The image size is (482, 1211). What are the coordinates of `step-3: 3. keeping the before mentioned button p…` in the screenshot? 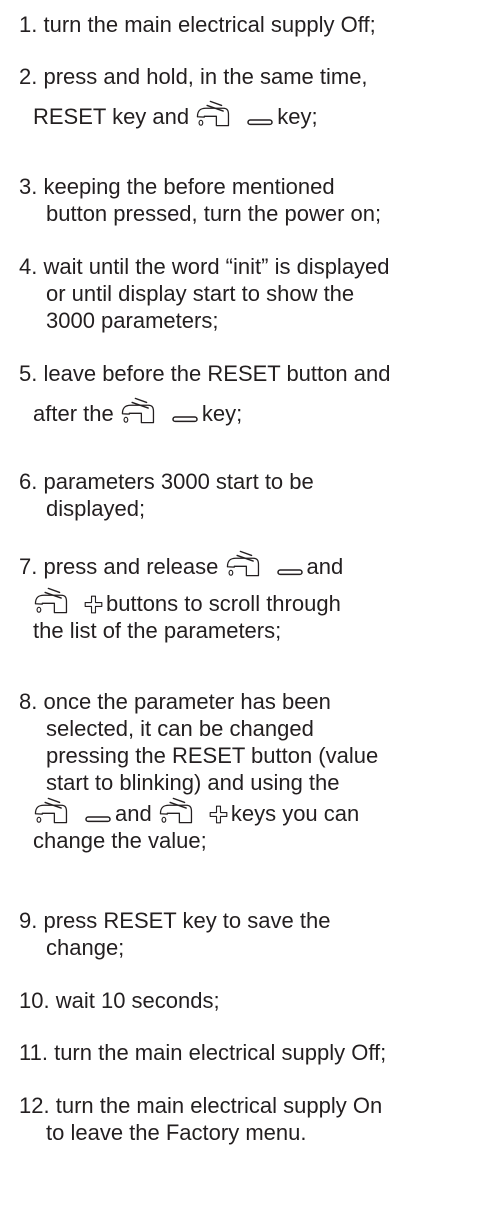 It's located at (249, 200).